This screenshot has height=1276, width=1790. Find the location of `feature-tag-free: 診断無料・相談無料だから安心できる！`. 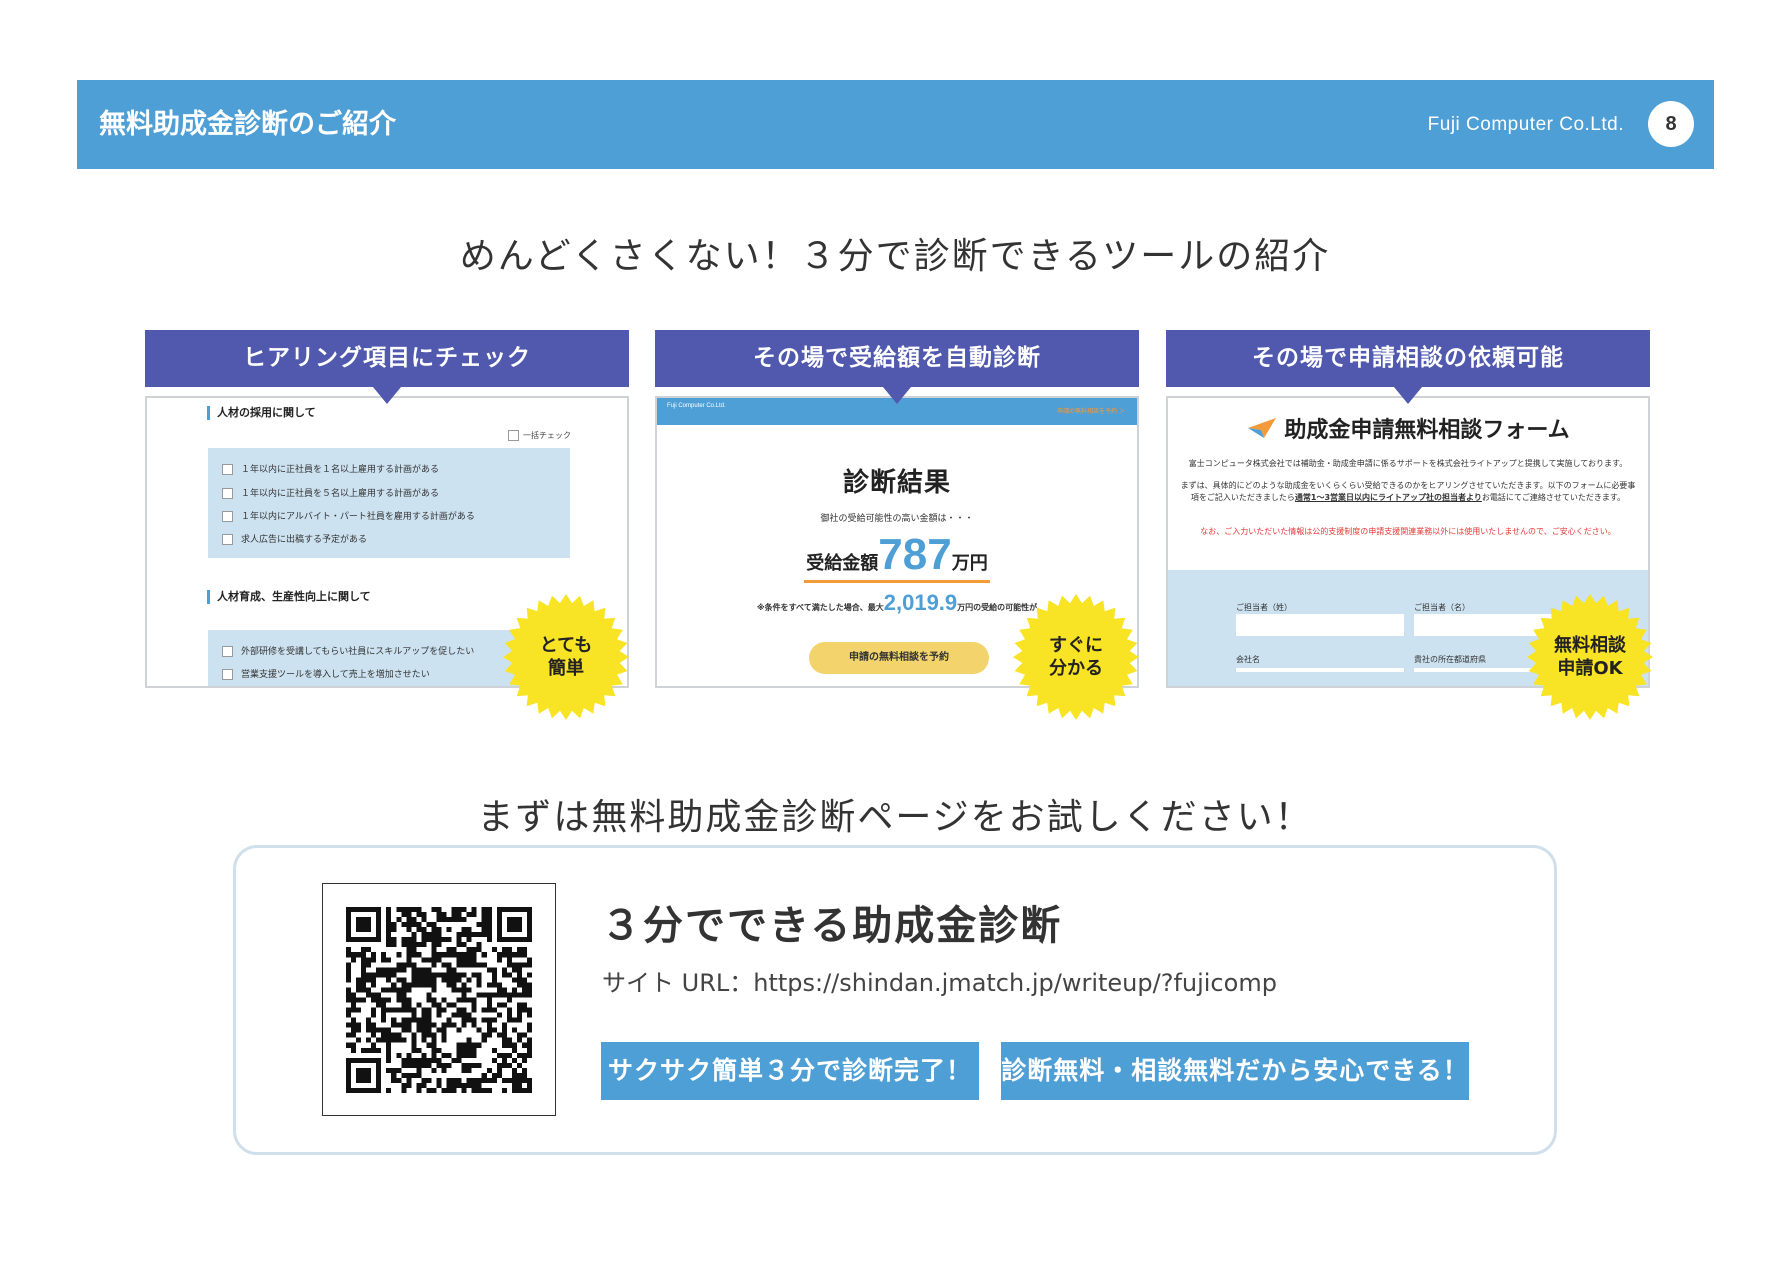

feature-tag-free: 診断無料・相談無料だから安心できる！ is located at coordinates (1235, 1071).